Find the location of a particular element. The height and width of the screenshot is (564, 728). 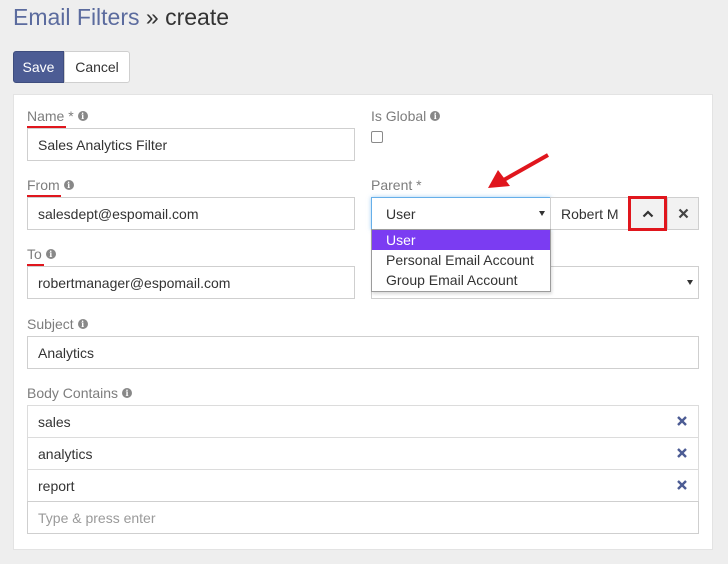

parent-label: Parent * is located at coordinates (396, 185).